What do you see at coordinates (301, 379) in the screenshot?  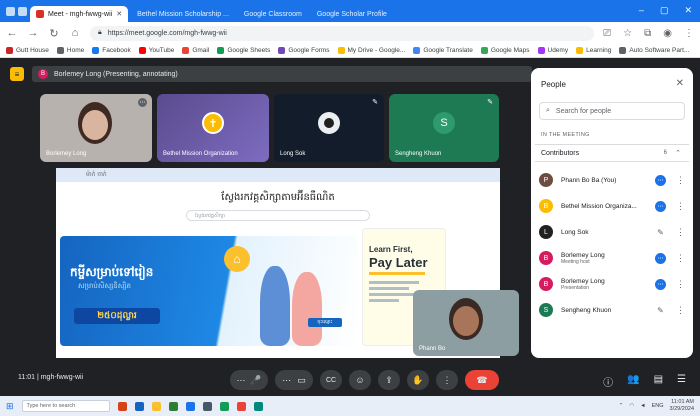 I see `camera-icon: ▭` at bounding box center [301, 379].